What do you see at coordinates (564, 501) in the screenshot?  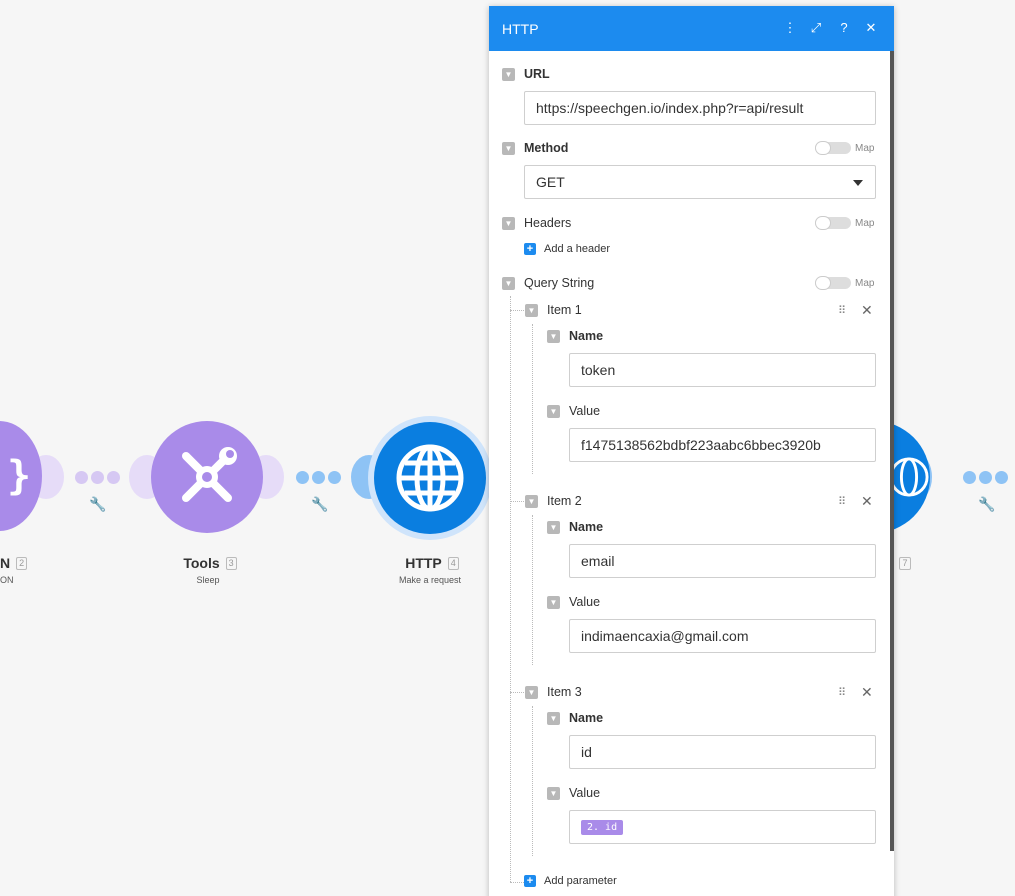 I see `item-label: Item 2` at bounding box center [564, 501].